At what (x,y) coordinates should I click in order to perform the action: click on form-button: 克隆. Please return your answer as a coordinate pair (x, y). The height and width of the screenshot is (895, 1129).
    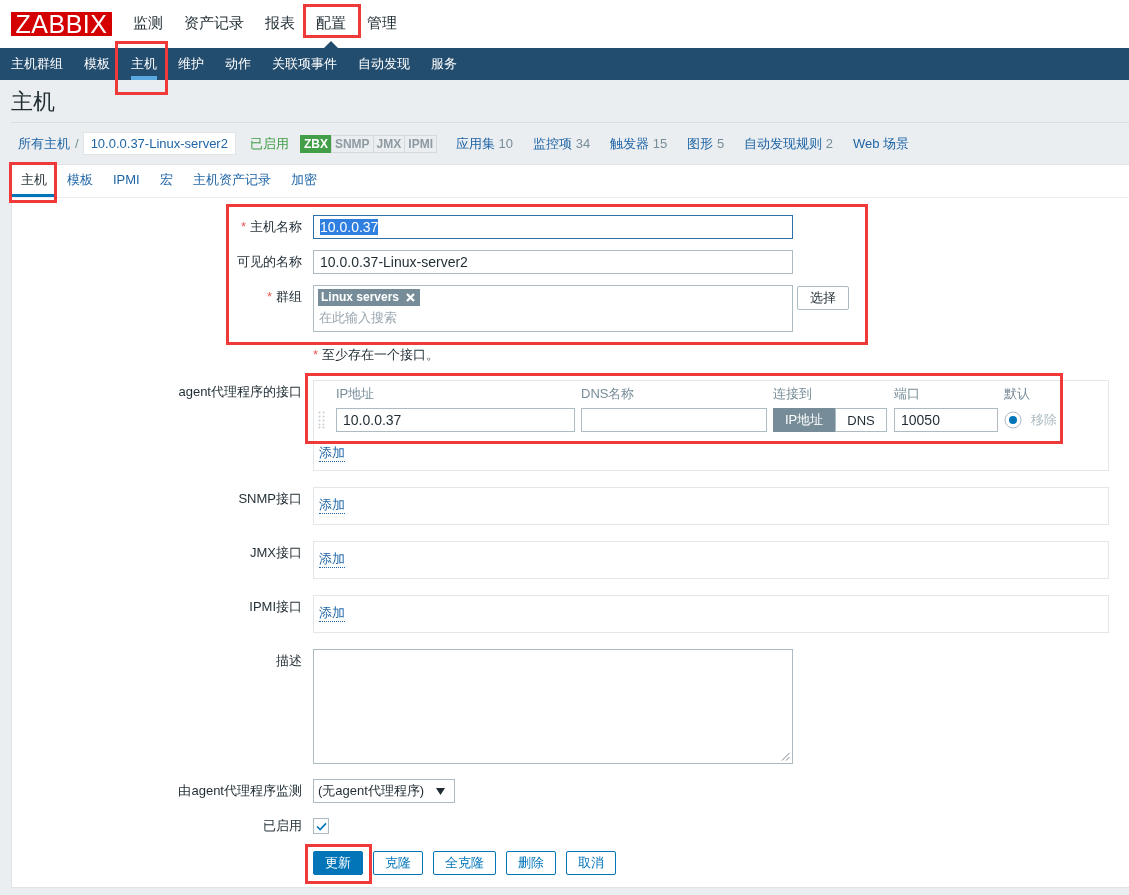
    Looking at the image, I should click on (398, 863).